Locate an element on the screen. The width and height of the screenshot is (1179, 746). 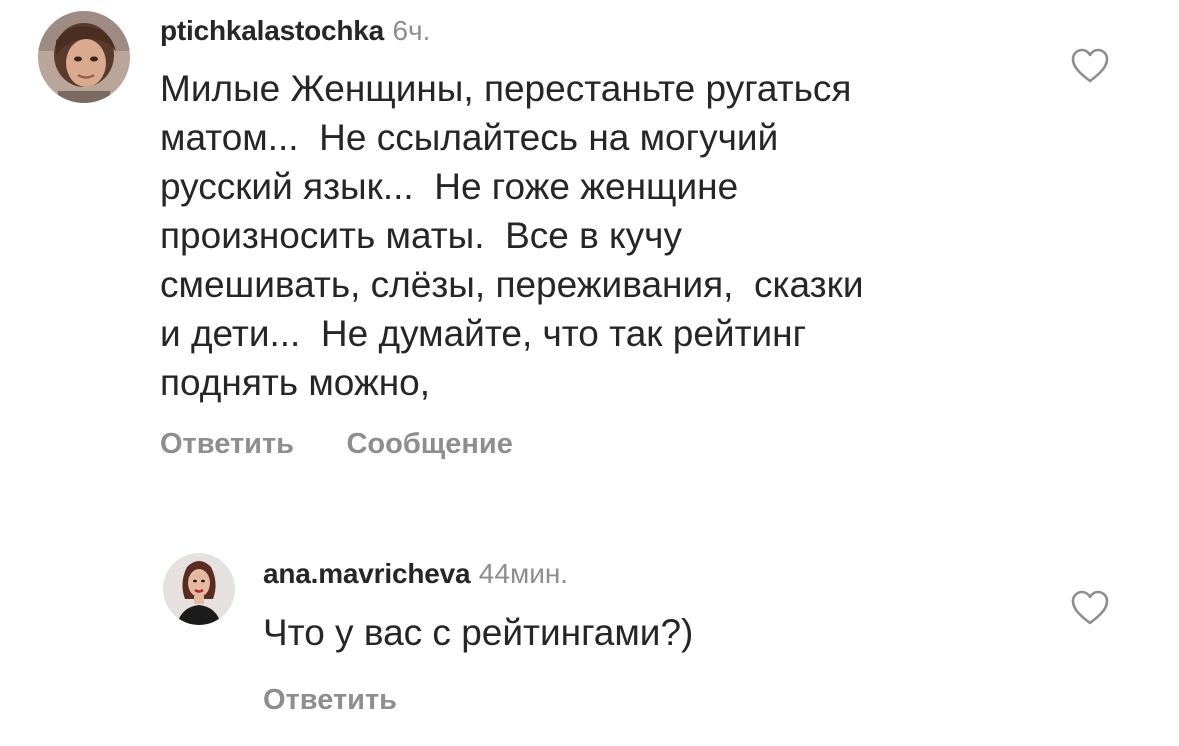
message-button: Сообщение is located at coordinates (429, 444).